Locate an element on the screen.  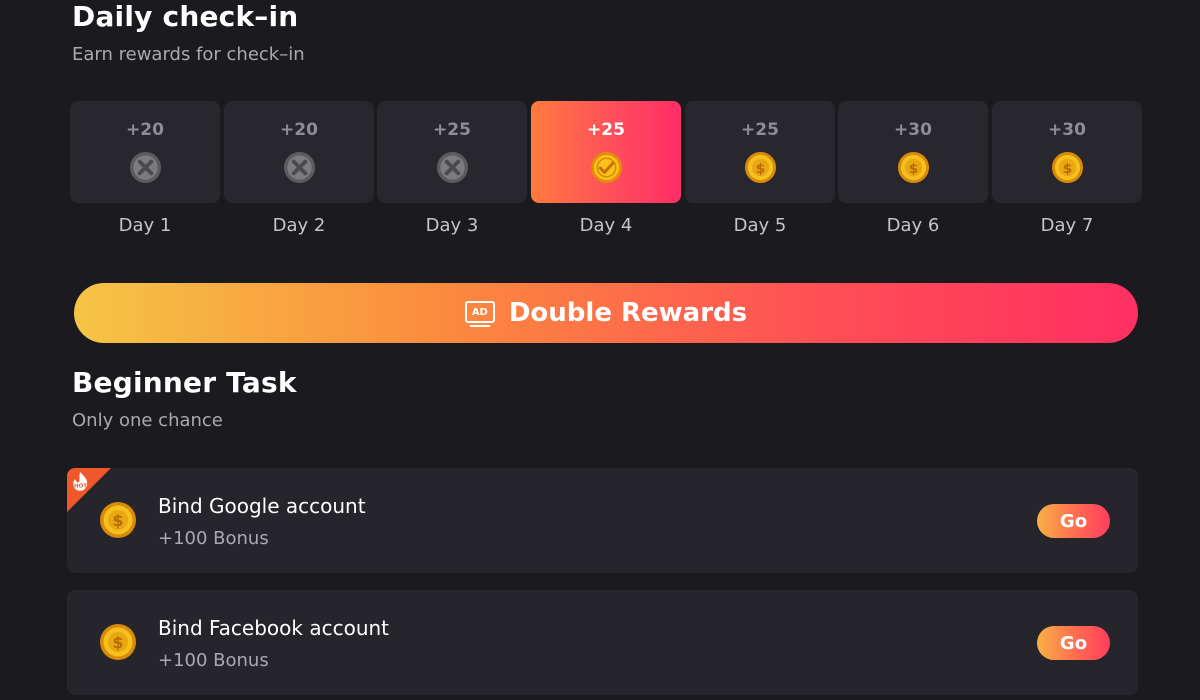
day-label: Day 2 is located at coordinates (299, 225).